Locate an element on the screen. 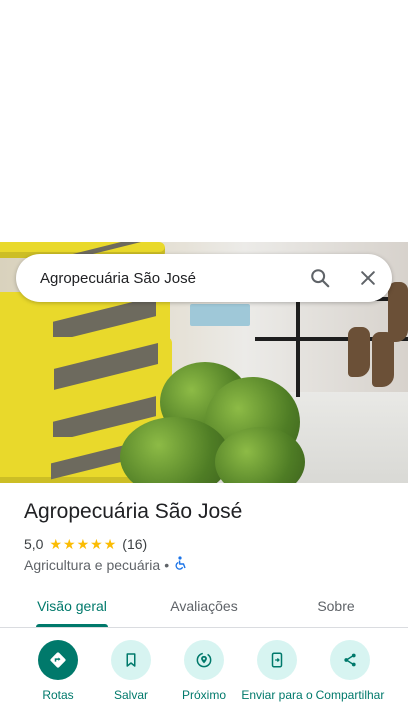 The height and width of the screenshot is (726, 408). send-to-phone-button: Enviar para o is located at coordinates (277, 671).